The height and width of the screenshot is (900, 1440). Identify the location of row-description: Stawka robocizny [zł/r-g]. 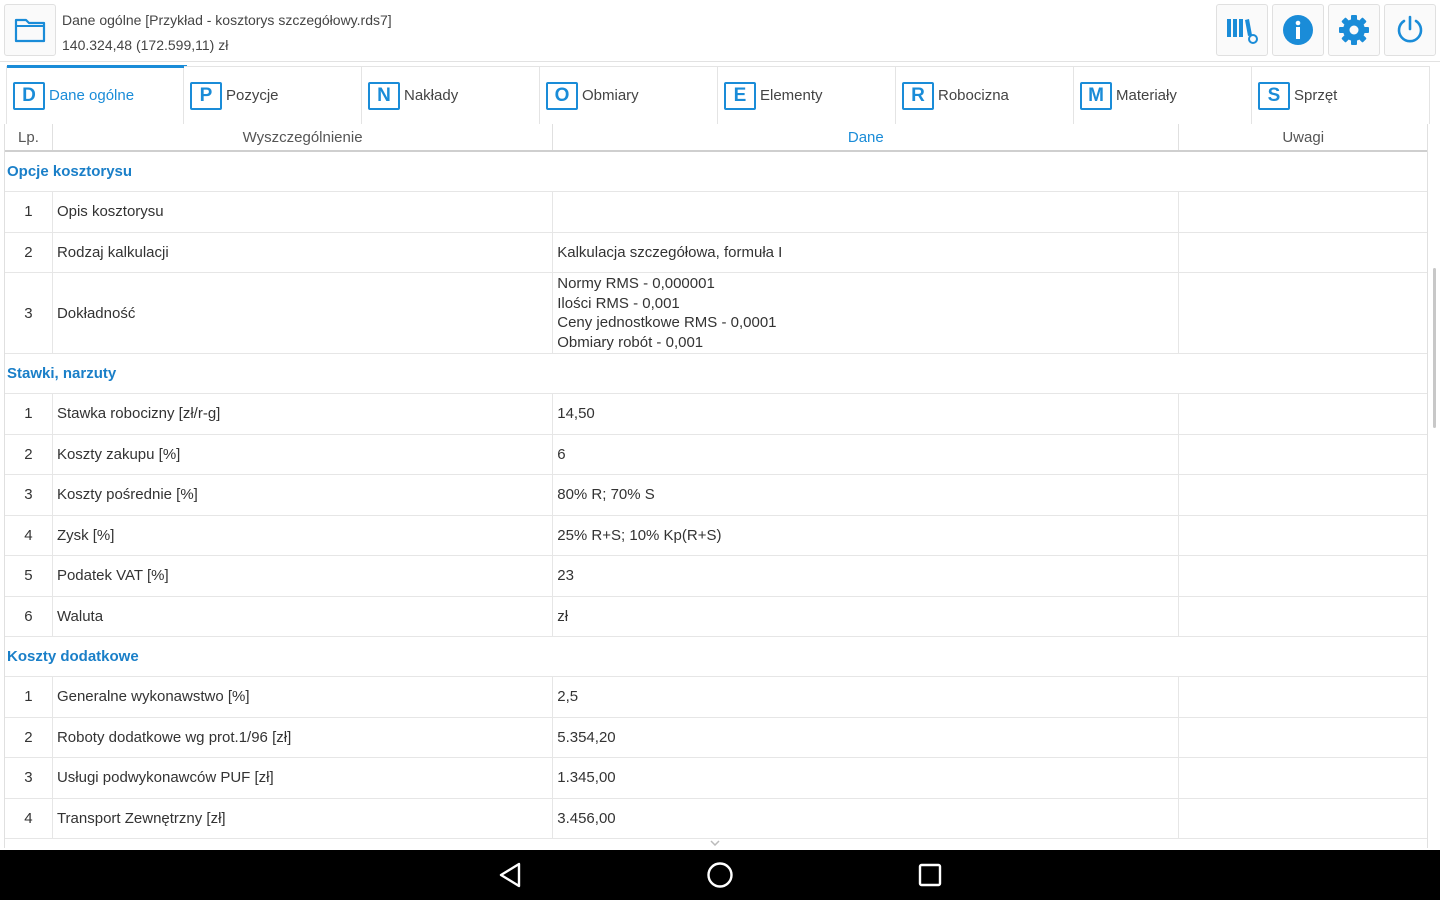
(303, 414).